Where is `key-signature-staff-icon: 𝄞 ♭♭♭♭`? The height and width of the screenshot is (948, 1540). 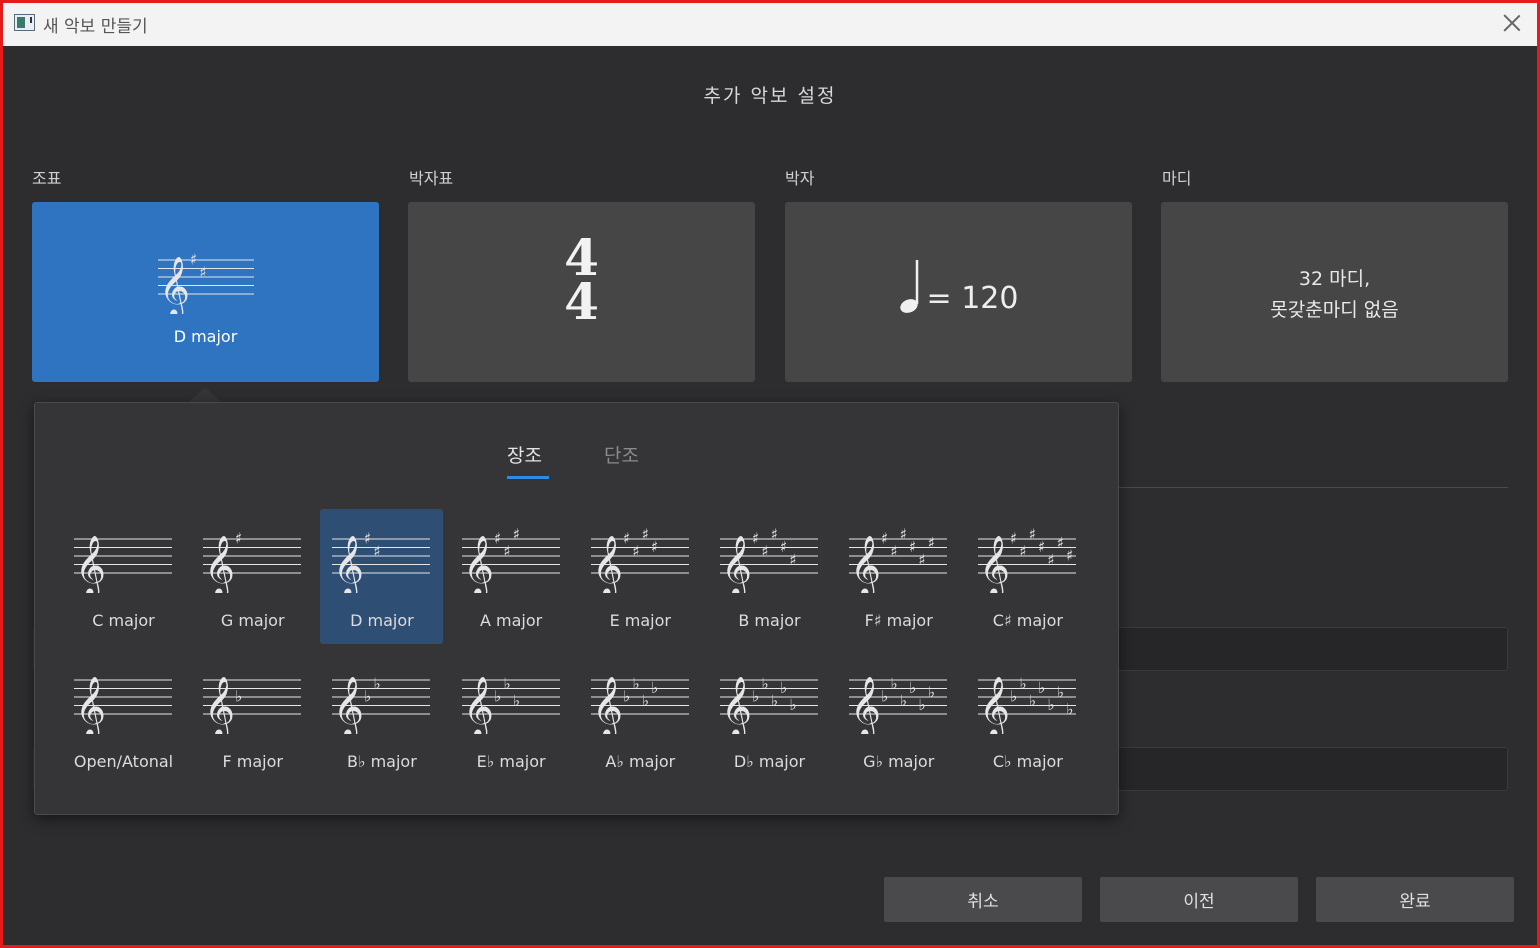 key-signature-staff-icon: 𝄞 ♭♭♭♭ is located at coordinates (639, 704).